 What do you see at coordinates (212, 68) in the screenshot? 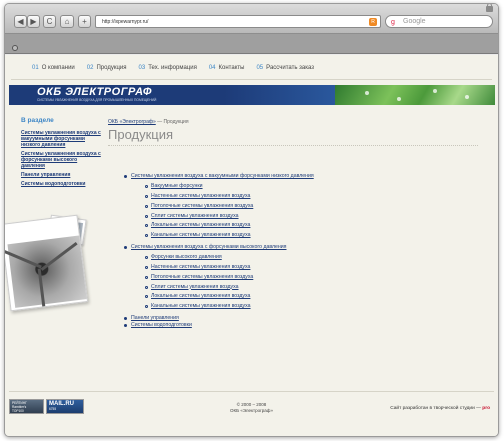
I see `nav-item-number: 04` at bounding box center [212, 68].